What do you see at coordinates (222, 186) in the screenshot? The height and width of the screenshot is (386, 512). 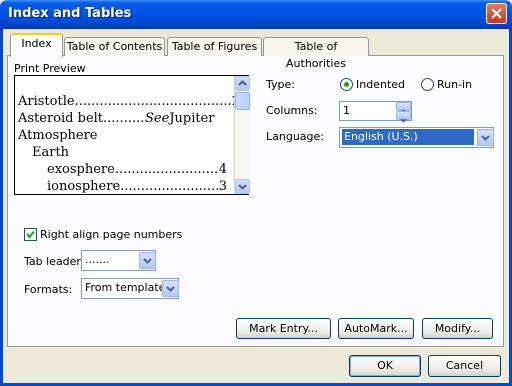 I see `entry-page: 3` at bounding box center [222, 186].